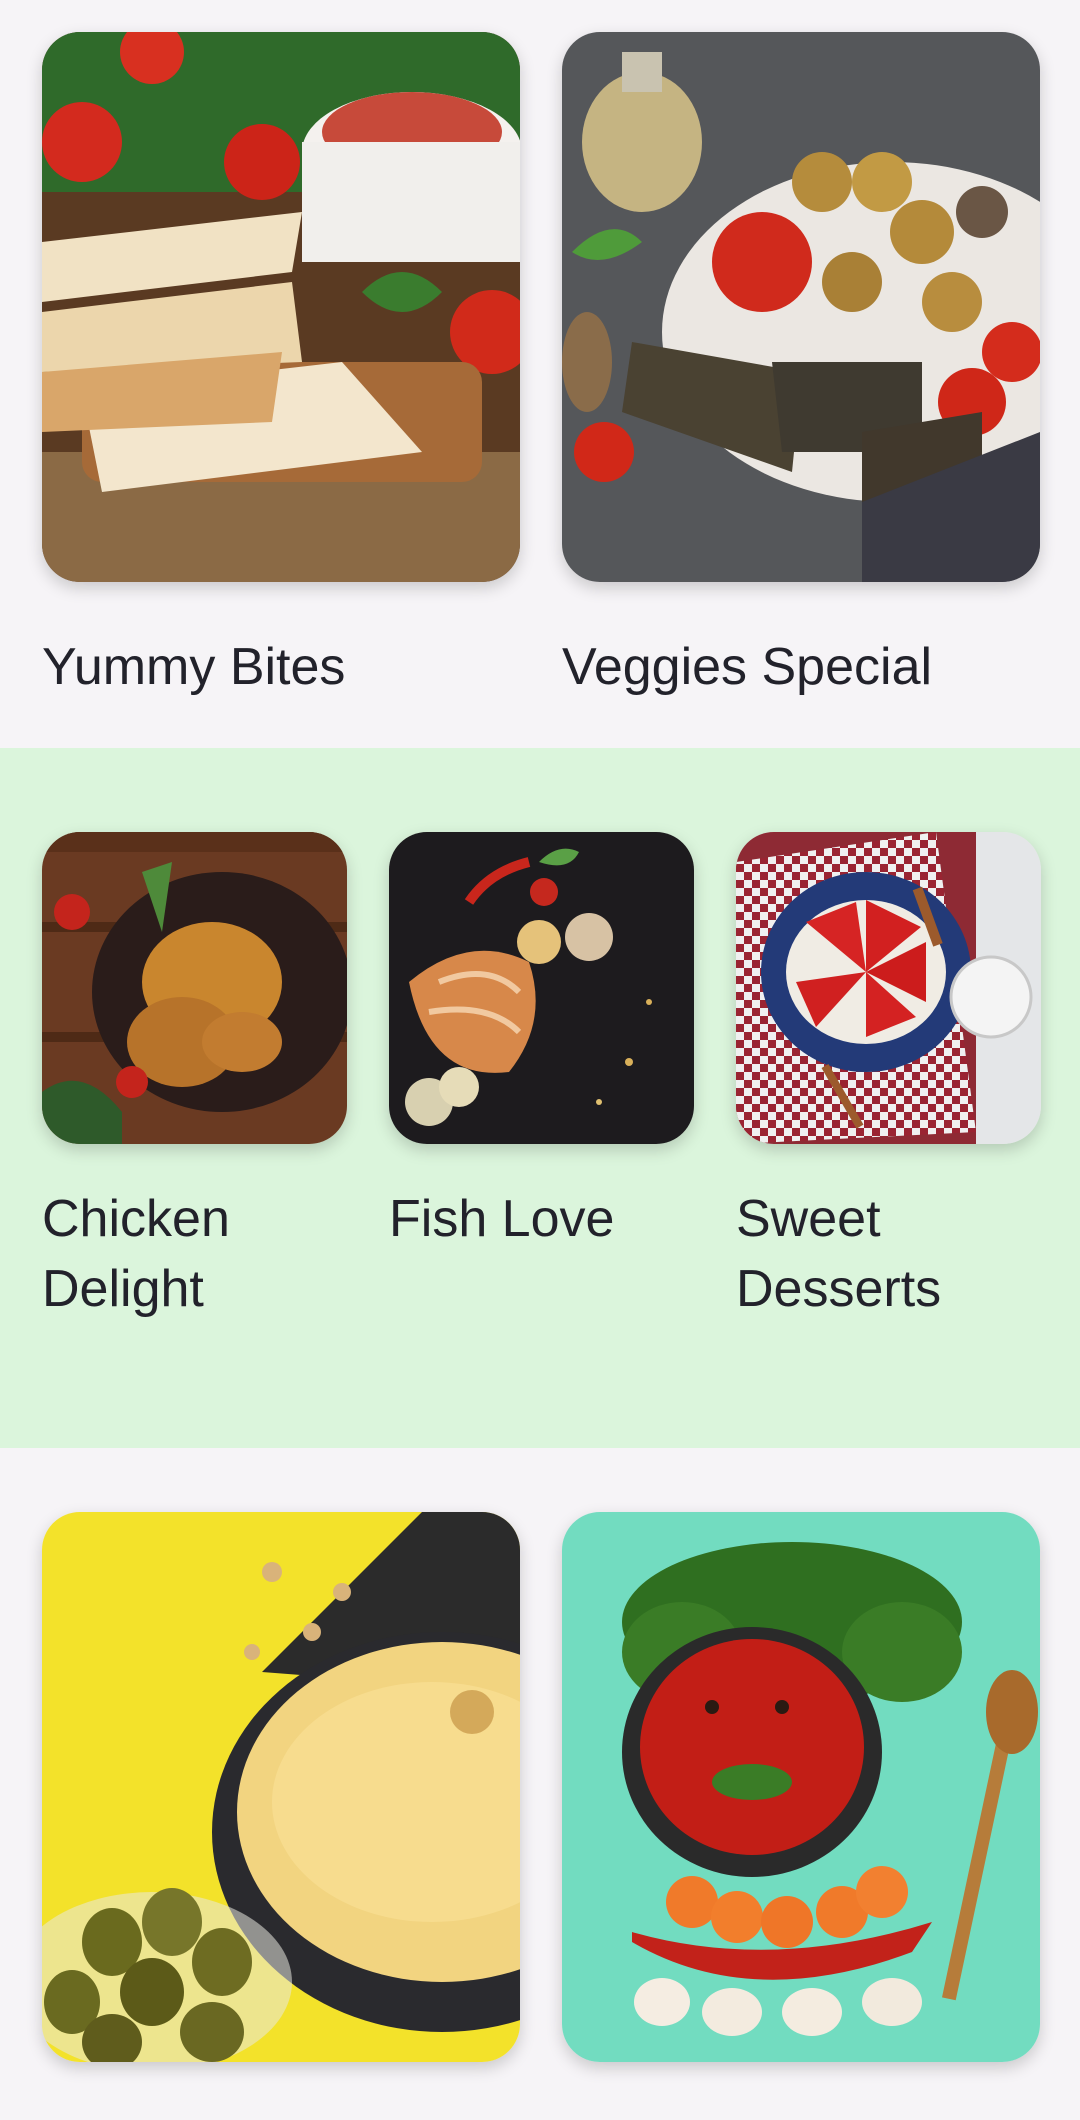  What do you see at coordinates (281, 307) in the screenshot?
I see `quesadilla-image` at bounding box center [281, 307].